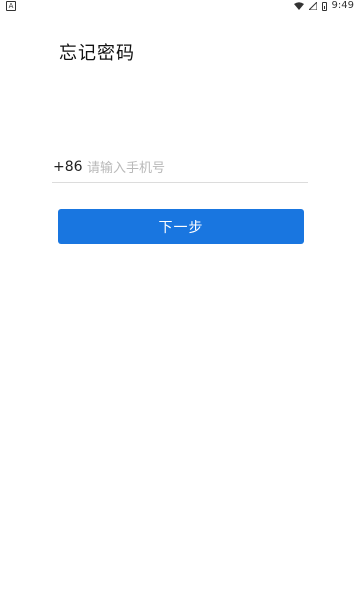 The width and height of the screenshot is (360, 600). I want to click on wifi-icon, so click(298, 6).